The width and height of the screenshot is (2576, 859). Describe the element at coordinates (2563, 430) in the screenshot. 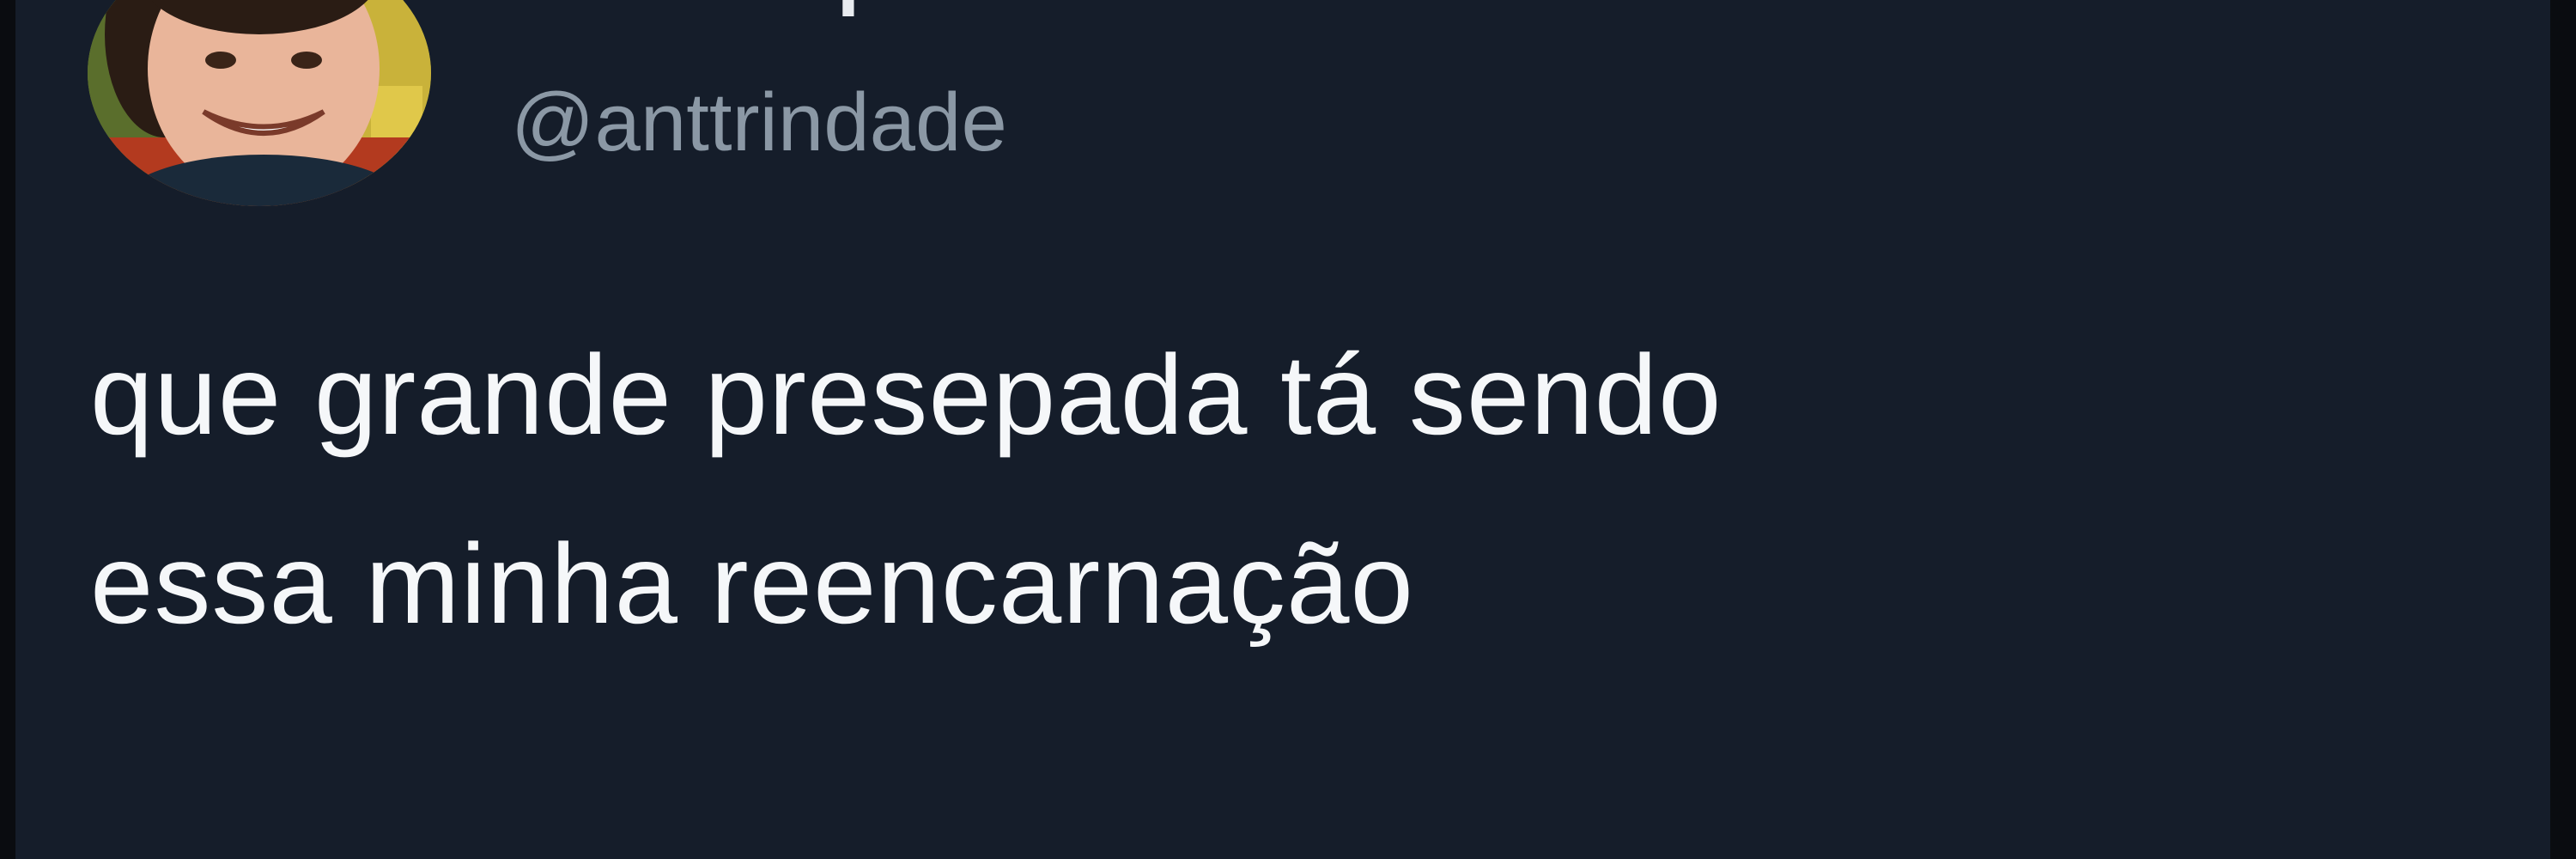

I see `right-border` at that location.